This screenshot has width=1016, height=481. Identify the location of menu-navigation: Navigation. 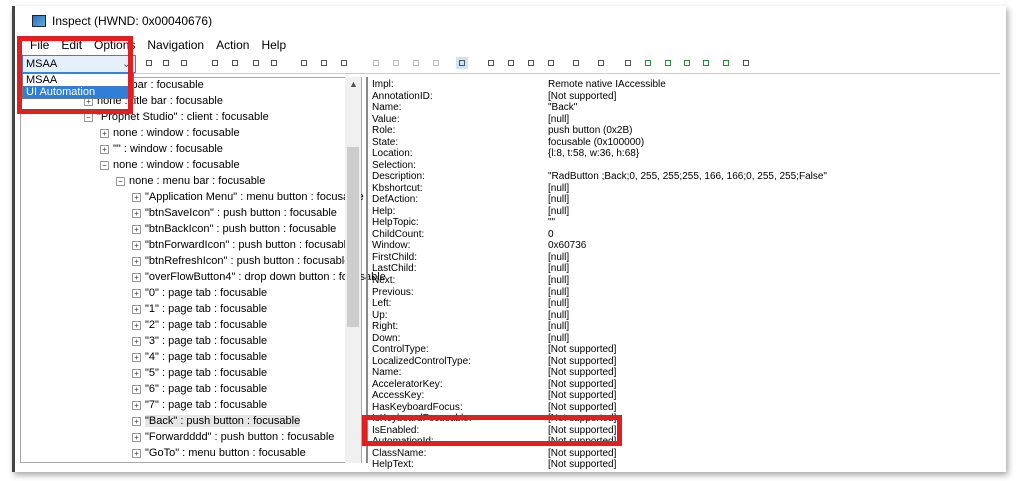
(175, 45).